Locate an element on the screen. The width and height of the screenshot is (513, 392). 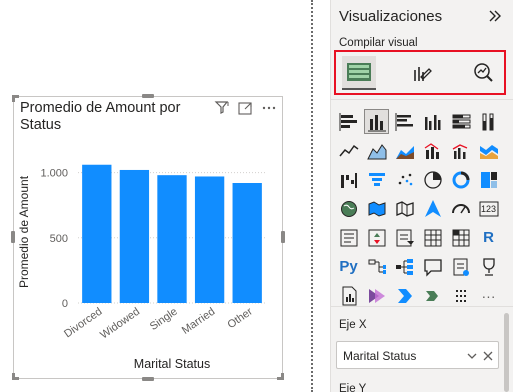
python-visual-icon: Py is located at coordinates (348, 266).